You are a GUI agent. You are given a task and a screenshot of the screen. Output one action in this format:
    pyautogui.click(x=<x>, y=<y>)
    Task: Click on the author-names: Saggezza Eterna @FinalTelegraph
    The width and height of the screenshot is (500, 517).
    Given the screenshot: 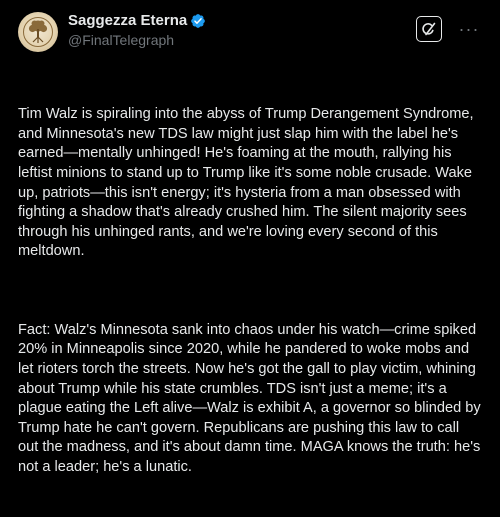 What is the action you would take?
    pyautogui.click(x=137, y=30)
    